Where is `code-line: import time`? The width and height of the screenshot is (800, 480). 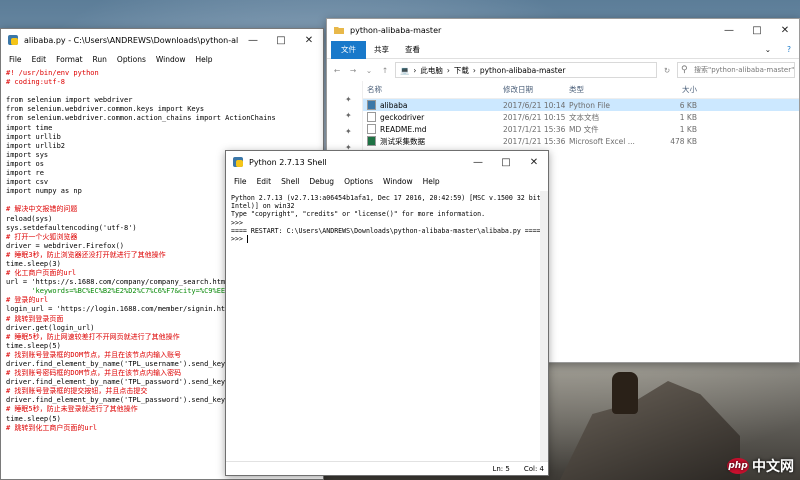 code-line: import time is located at coordinates (29, 127).